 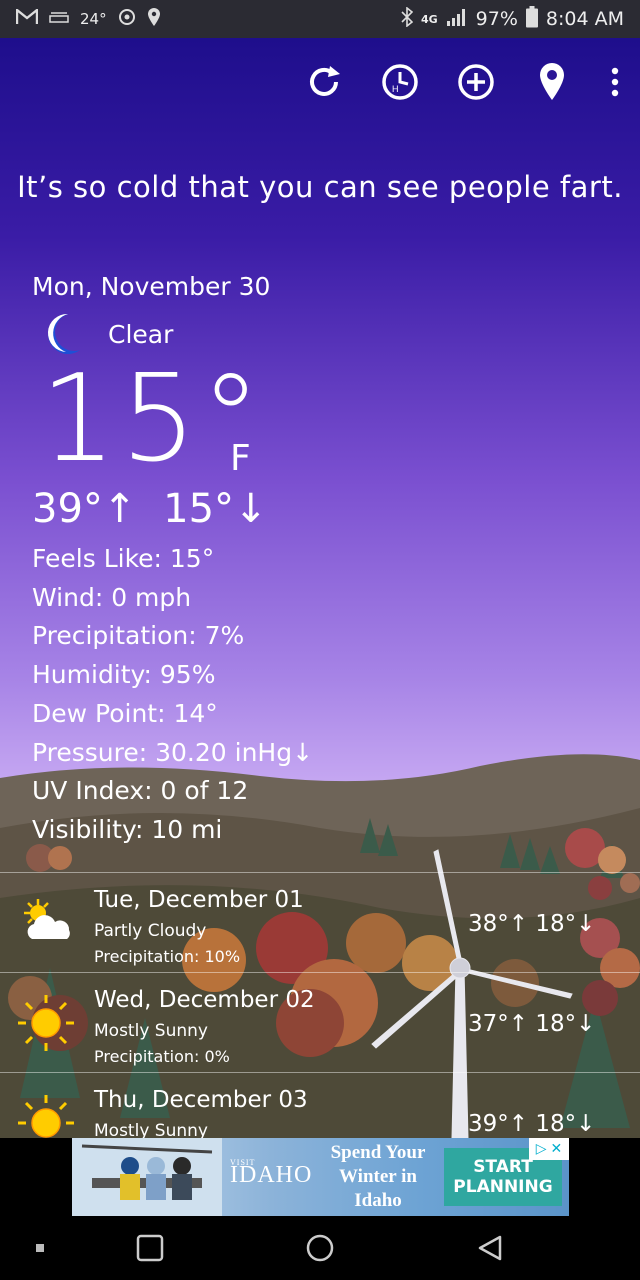 What do you see at coordinates (531, 19) in the screenshot?
I see `battery-icon` at bounding box center [531, 19].